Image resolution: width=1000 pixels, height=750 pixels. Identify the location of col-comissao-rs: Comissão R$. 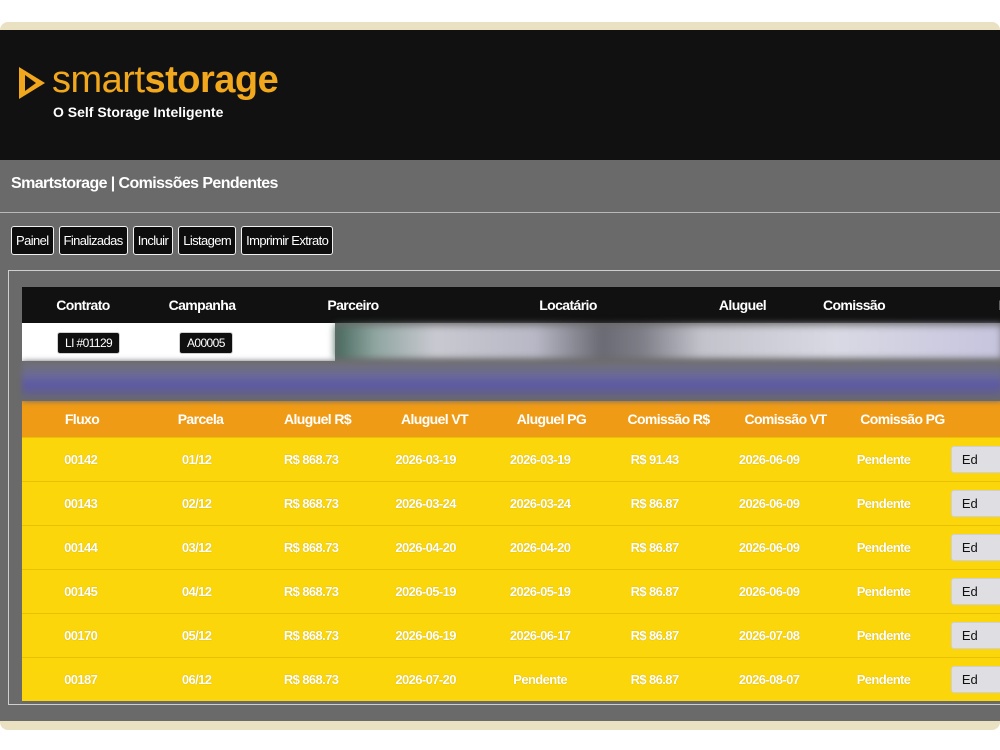
(668, 419).